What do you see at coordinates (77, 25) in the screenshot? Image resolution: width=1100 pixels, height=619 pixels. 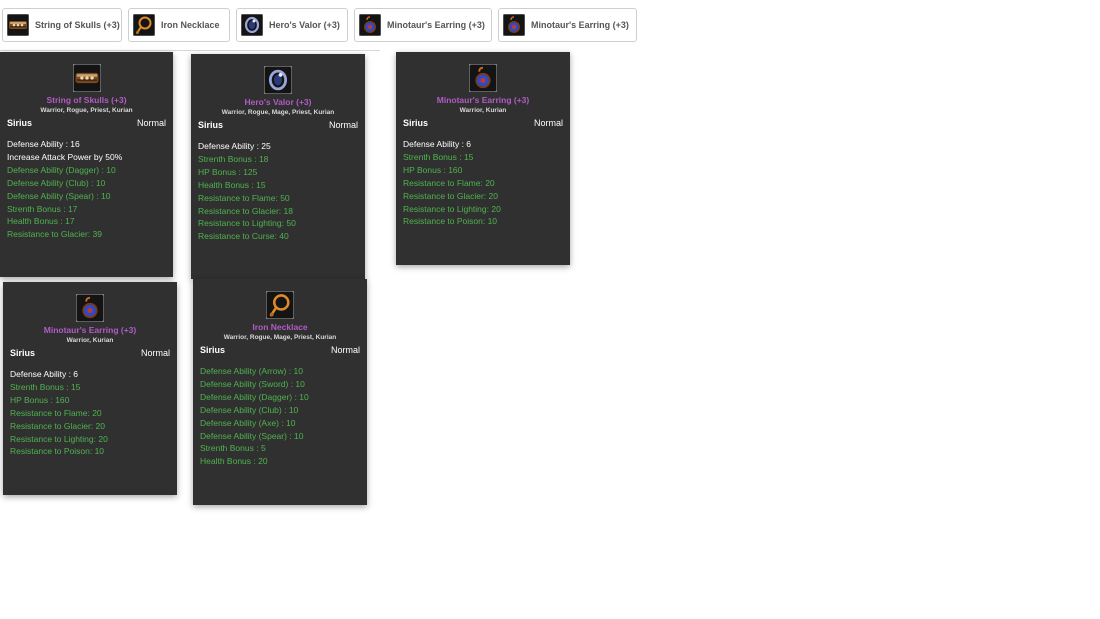 I see `tab-label: String of Skulls (+3)` at bounding box center [77, 25].